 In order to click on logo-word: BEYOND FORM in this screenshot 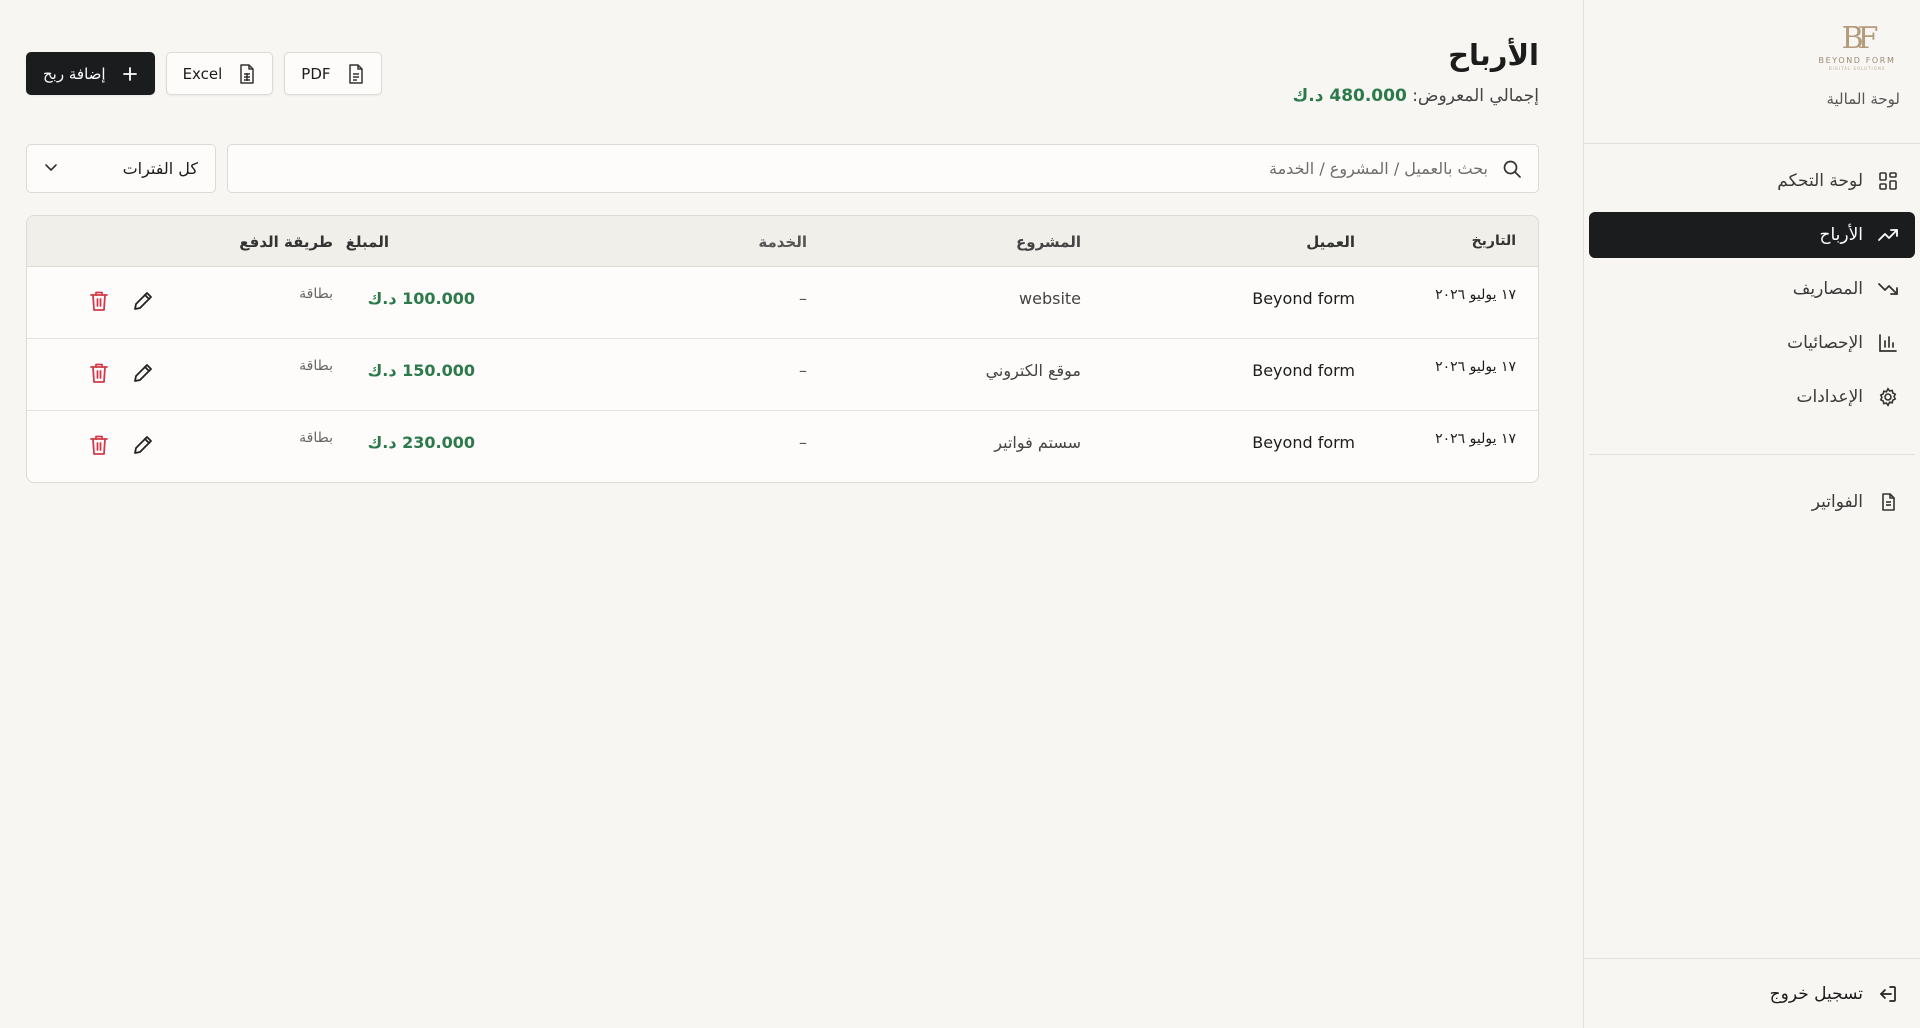, I will do `click(1857, 60)`.